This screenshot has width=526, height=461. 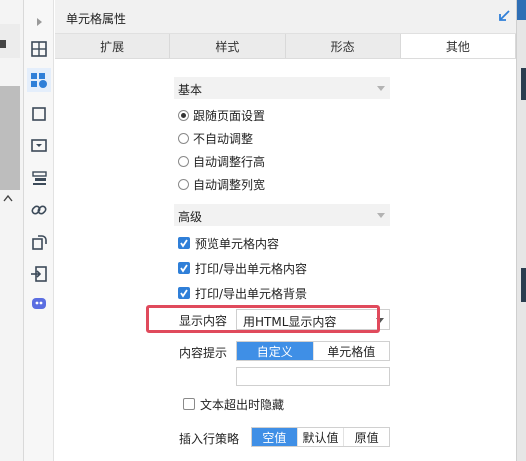 I want to click on content-tip-custom-option: 自定义, so click(x=275, y=351).